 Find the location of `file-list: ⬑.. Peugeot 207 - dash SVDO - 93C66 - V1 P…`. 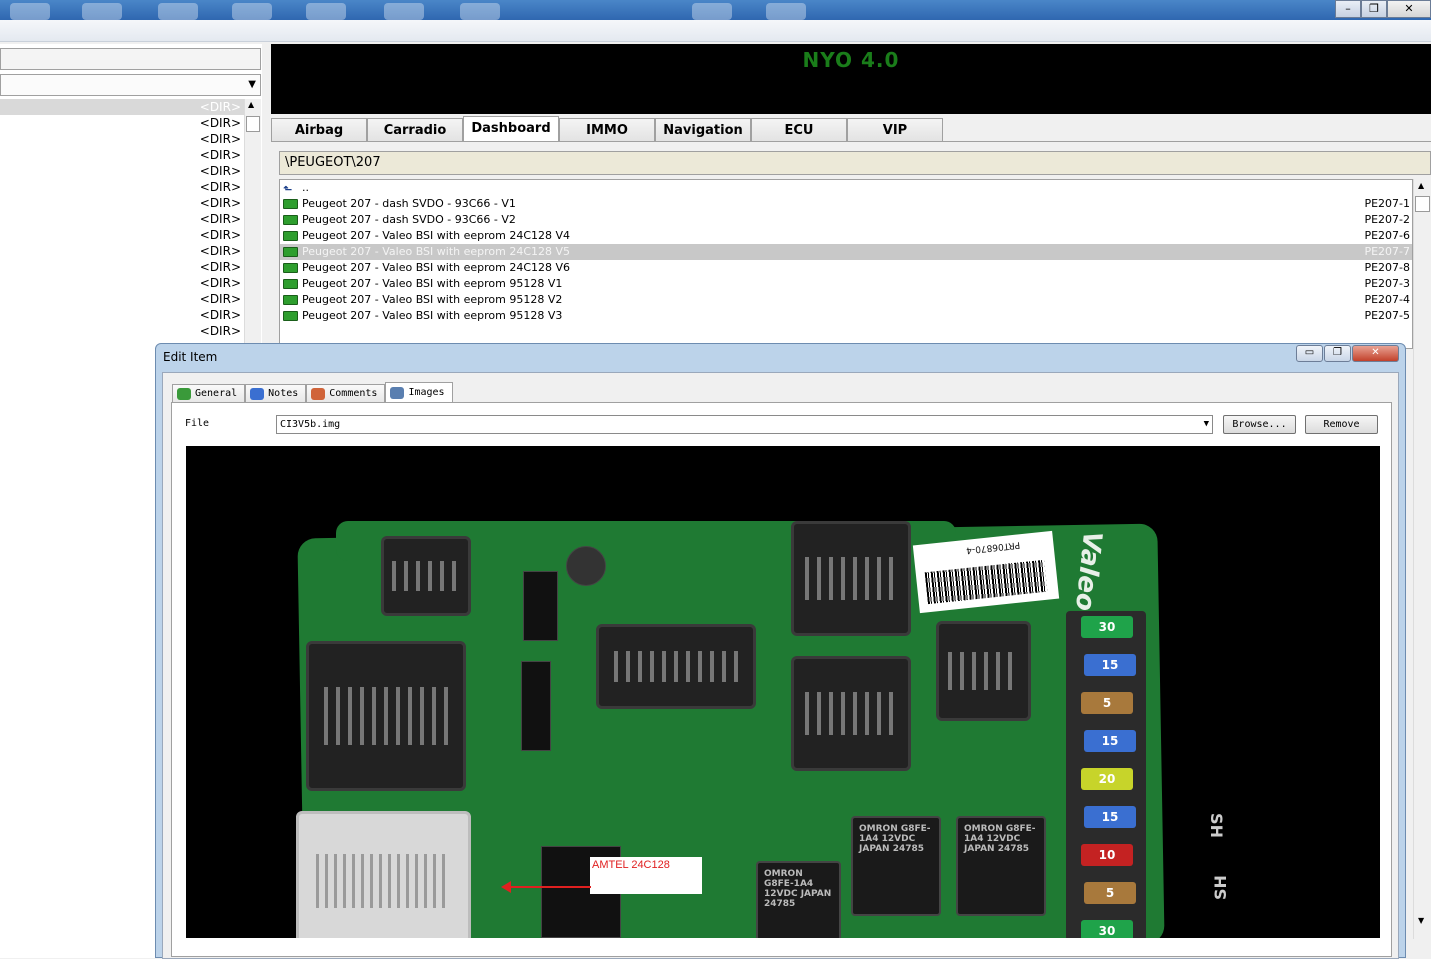

file-list: ⬑.. Peugeot 207 - dash SVDO - 93C66 - V1 P… is located at coordinates (846, 264).